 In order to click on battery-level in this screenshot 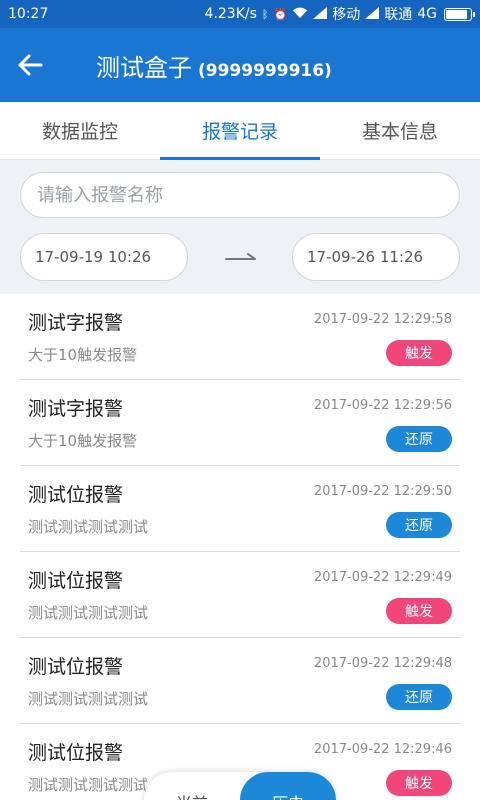, I will do `click(457, 14)`.